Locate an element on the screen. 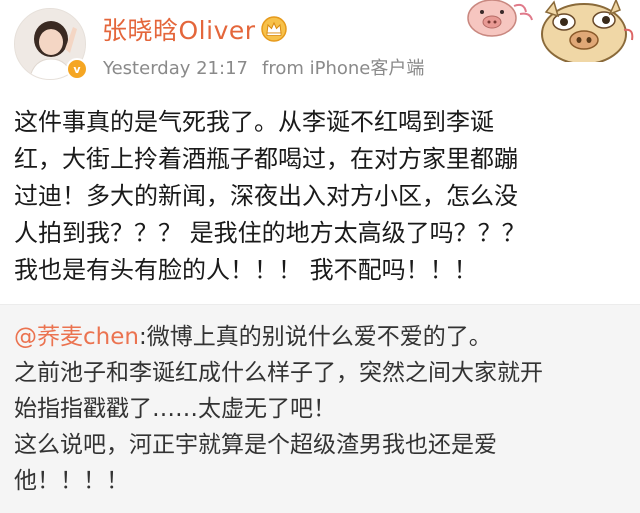 This screenshot has height=513, width=640. cartoon-pig-sticker-icon is located at coordinates (550, 31).